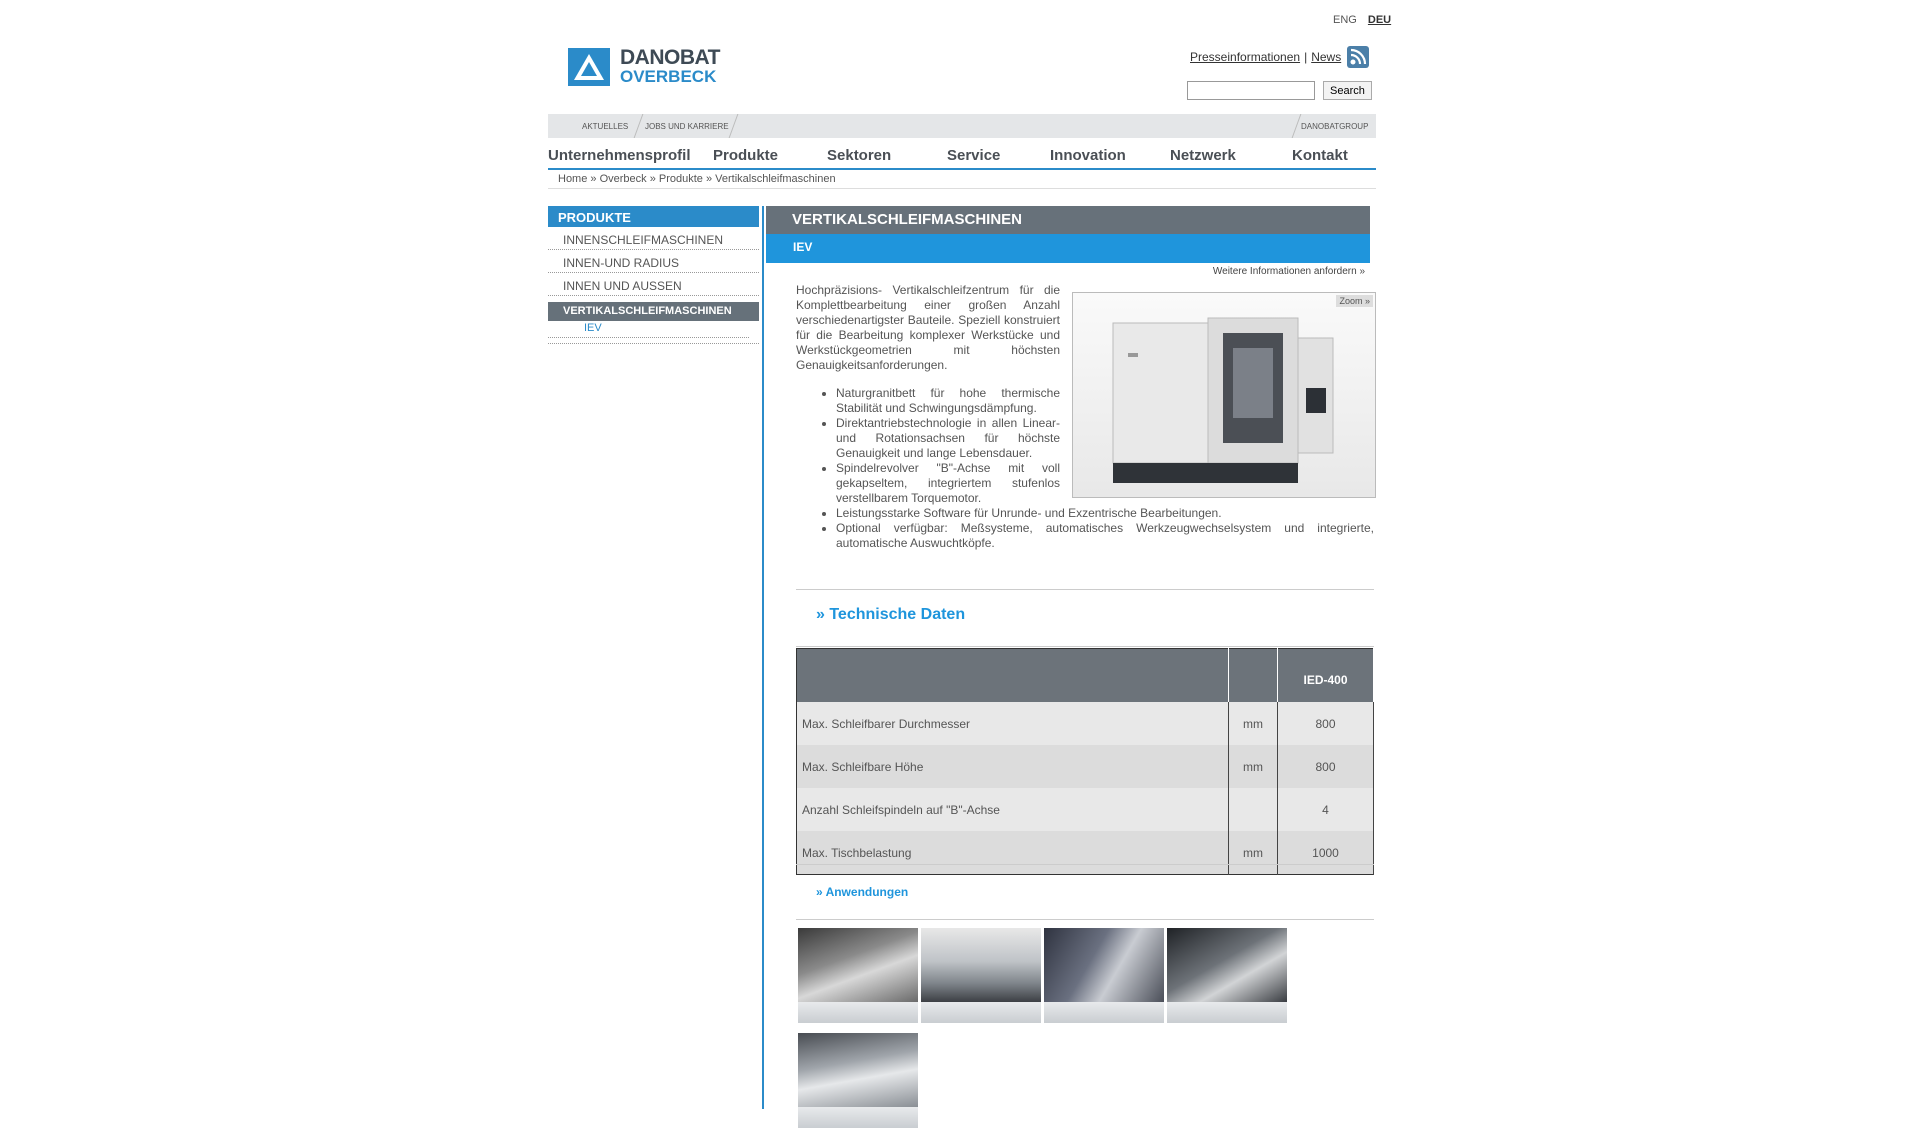  What do you see at coordinates (1012, 766) in the screenshot?
I see `table-cell-label: Max. Schleifbare Höhe` at bounding box center [1012, 766].